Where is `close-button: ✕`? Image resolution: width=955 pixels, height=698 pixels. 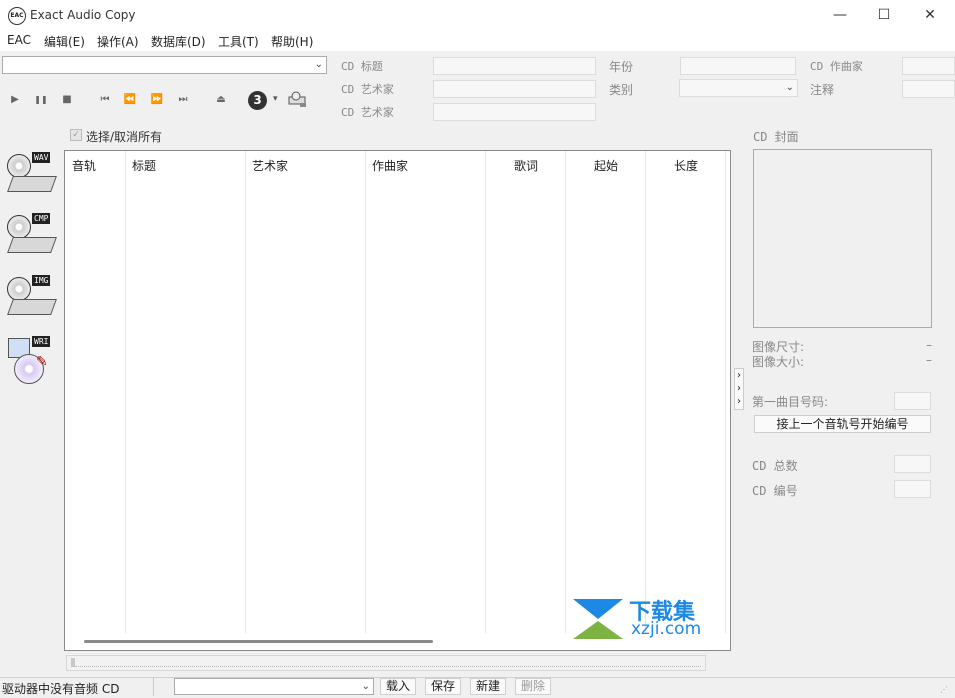
close-button: ✕ is located at coordinates (930, 15).